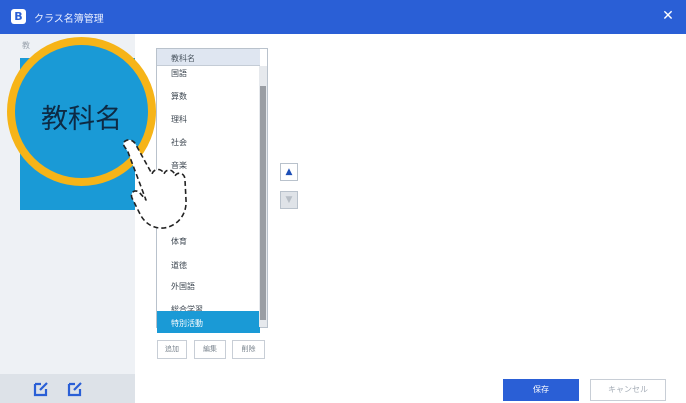  Describe the element at coordinates (210, 349) in the screenshot. I see `edit-button: 編集` at that location.